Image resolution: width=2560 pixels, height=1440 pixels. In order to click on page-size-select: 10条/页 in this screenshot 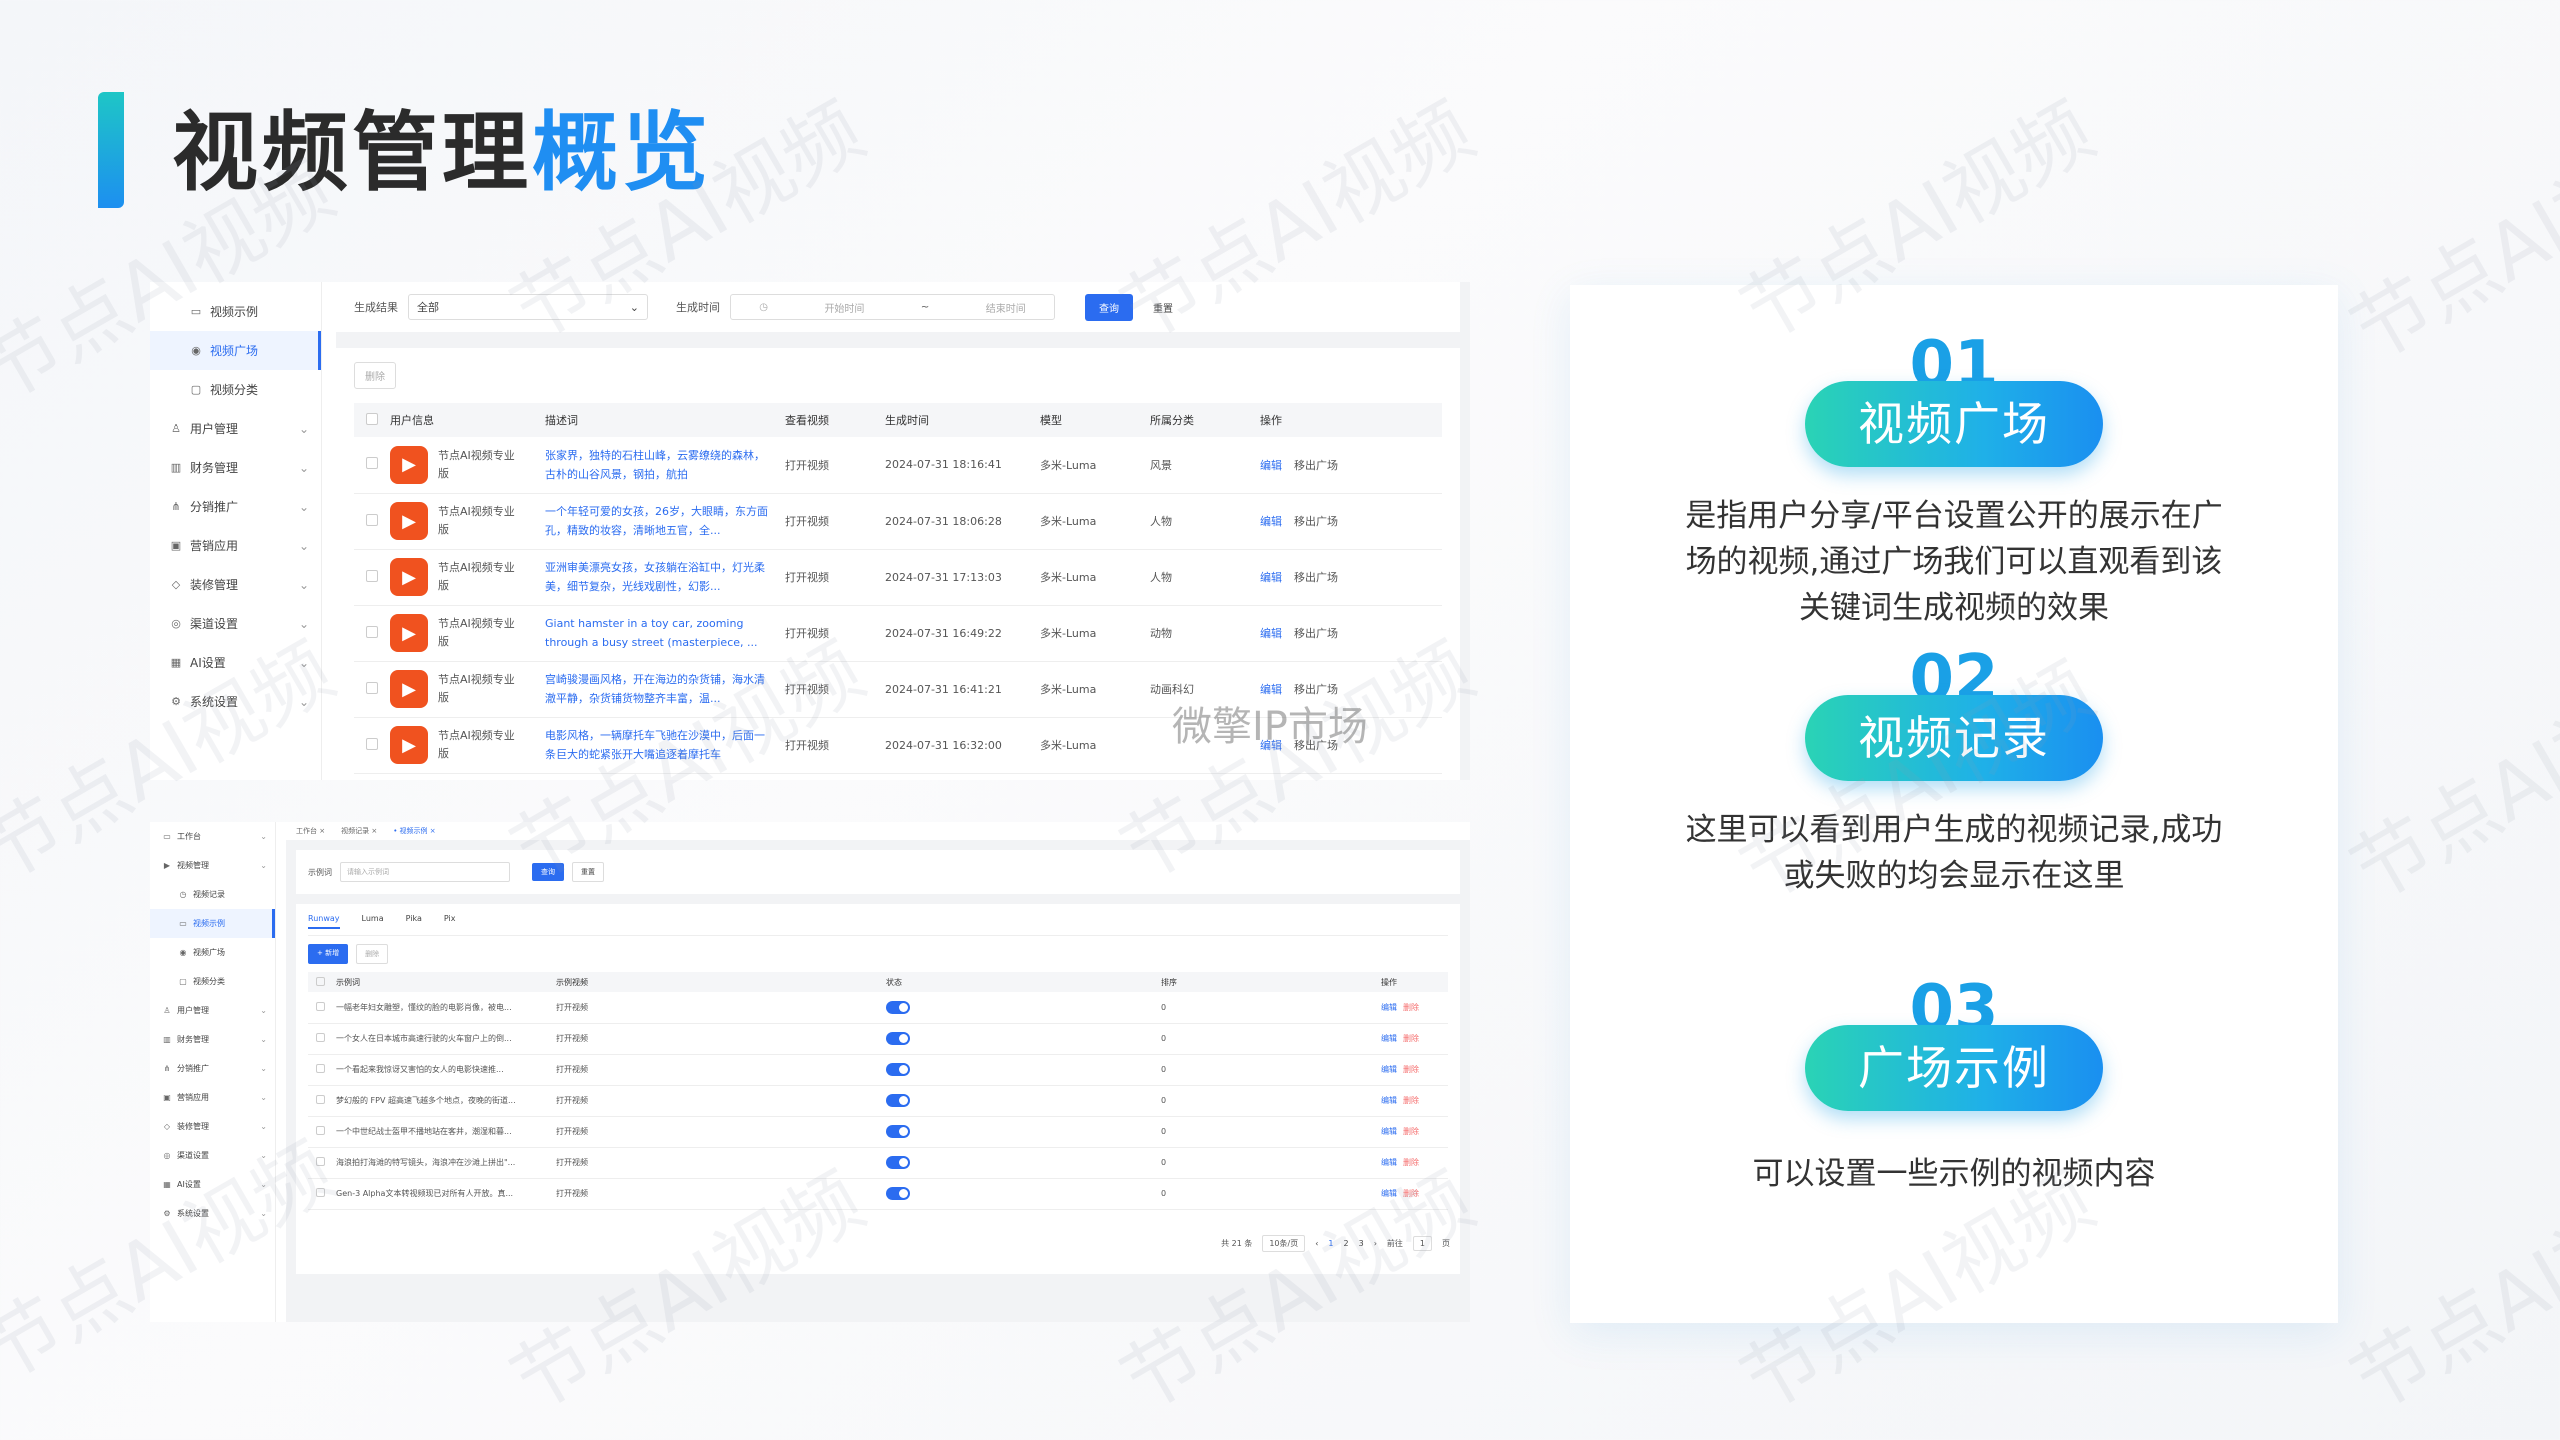, I will do `click(1284, 1243)`.